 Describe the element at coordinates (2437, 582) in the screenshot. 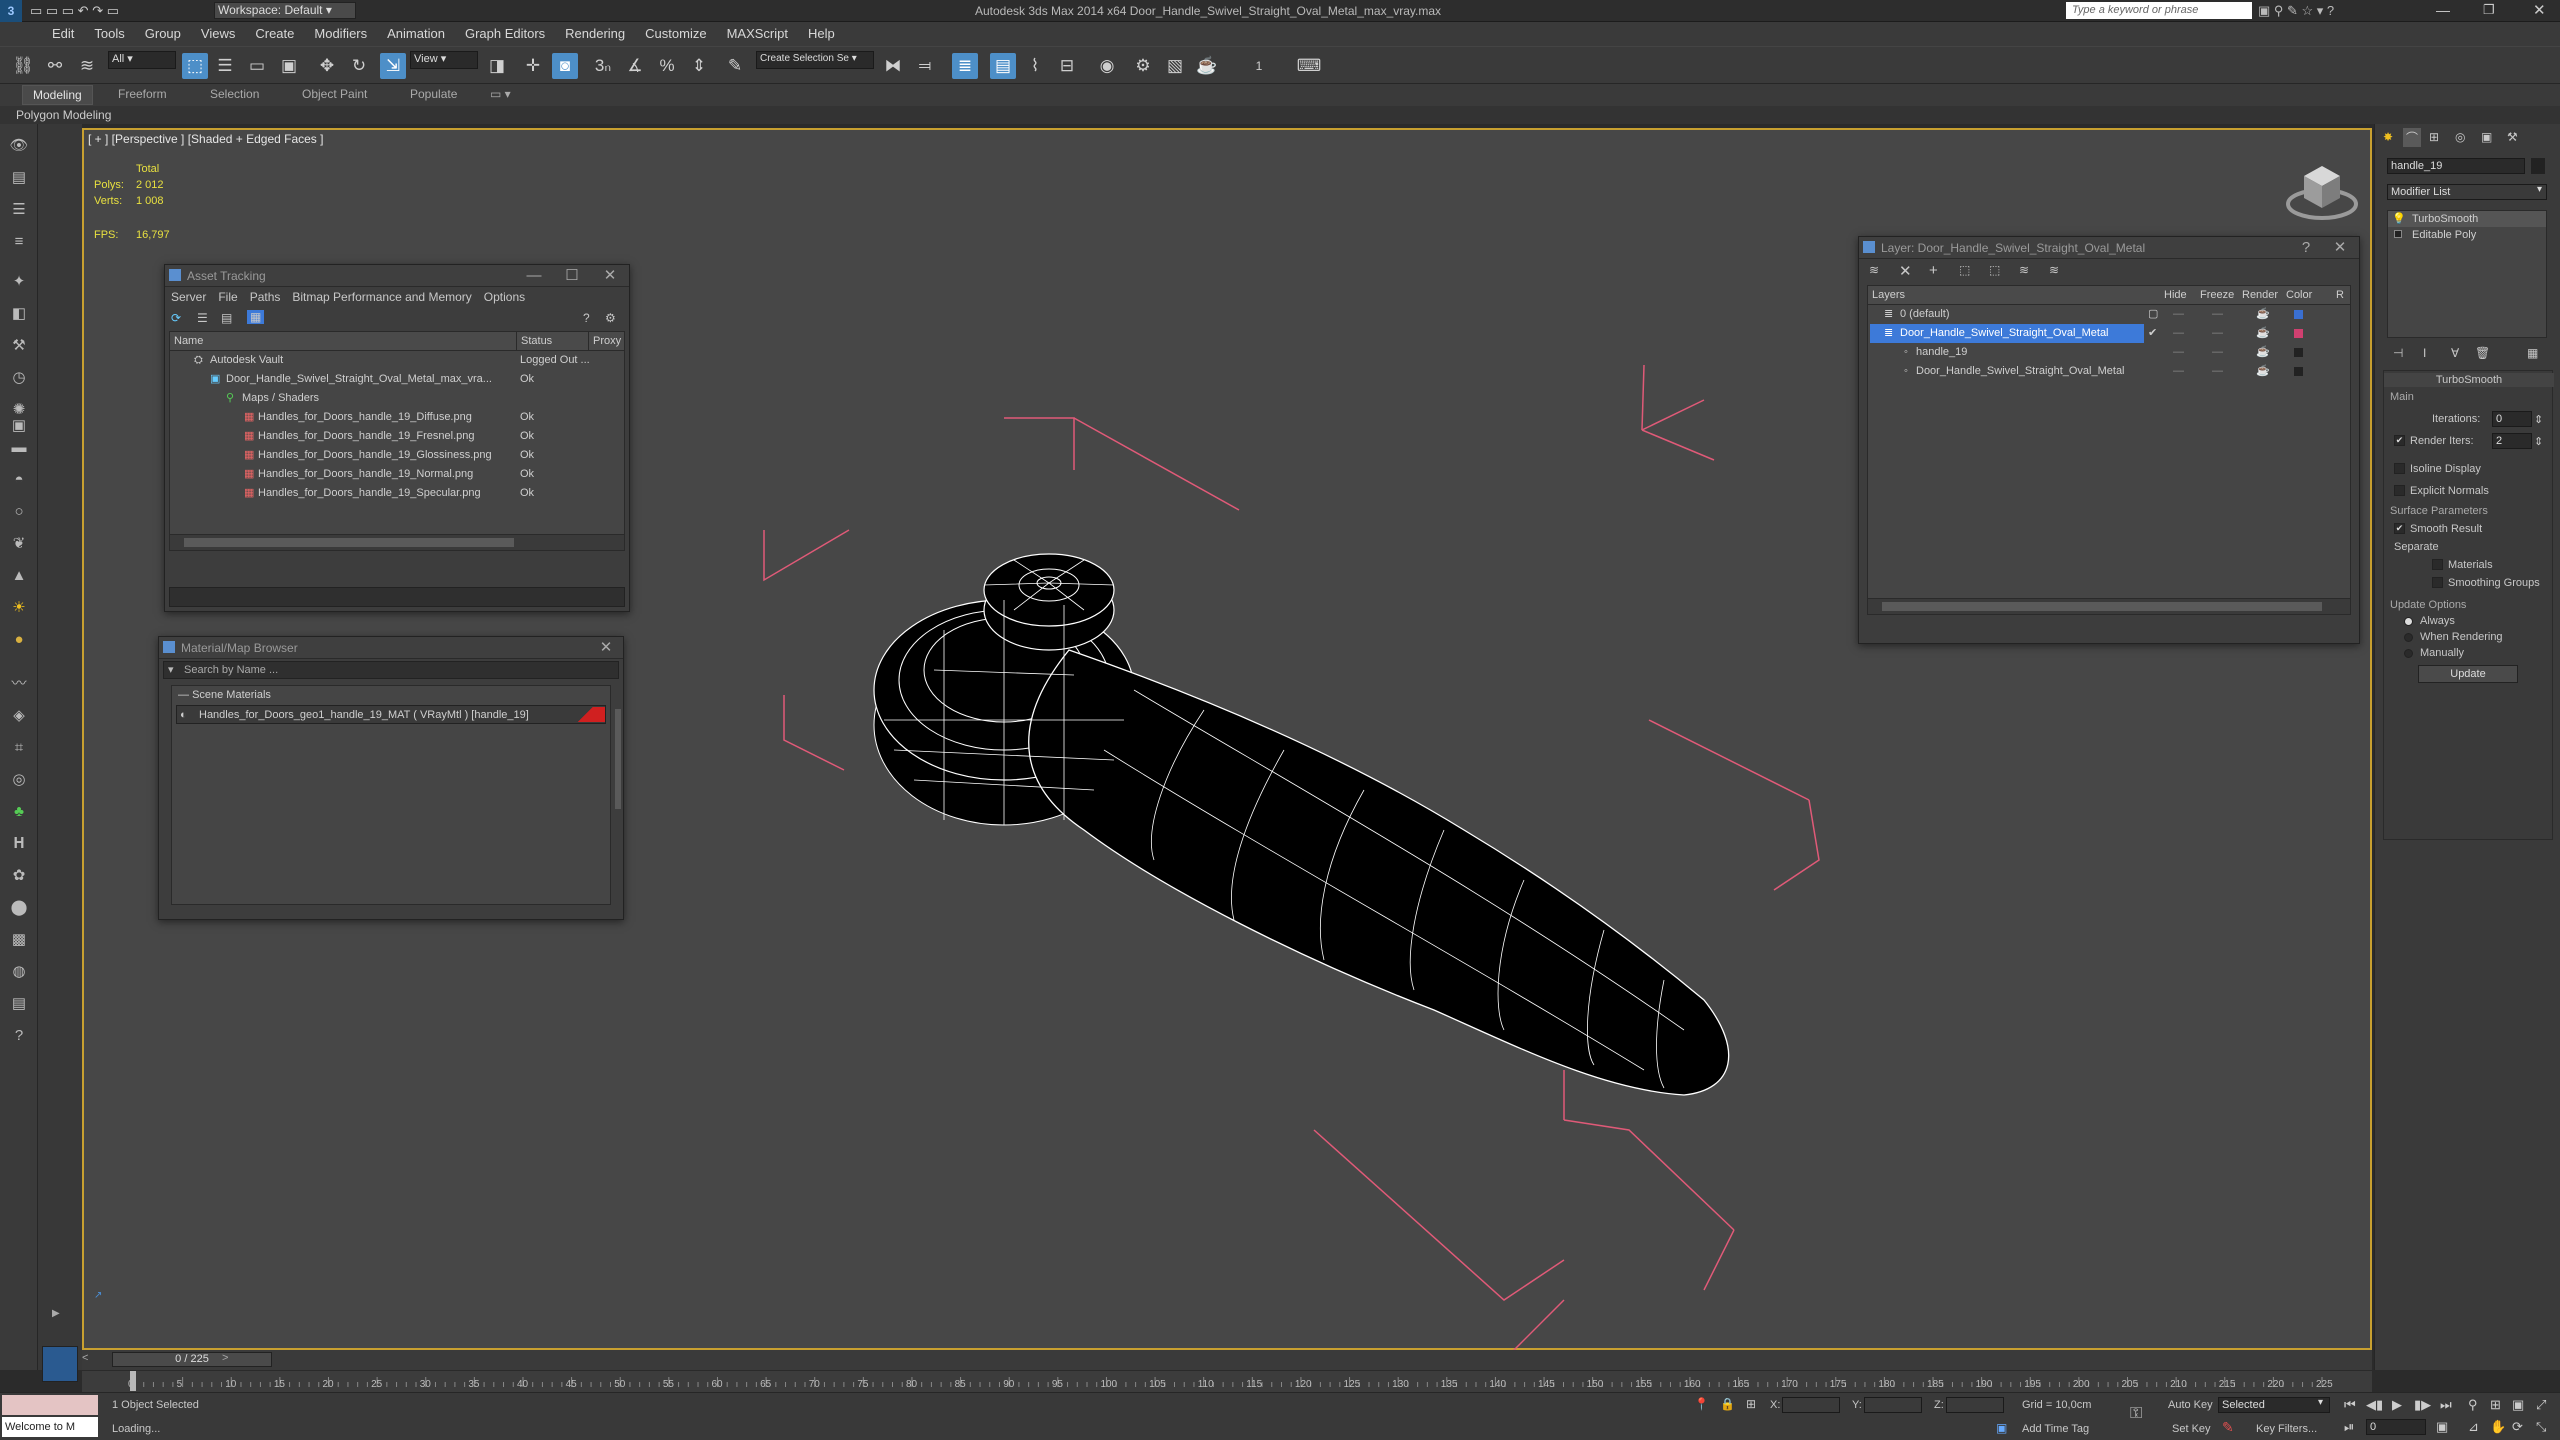

I see `smoothing-groups-checkbox` at that location.